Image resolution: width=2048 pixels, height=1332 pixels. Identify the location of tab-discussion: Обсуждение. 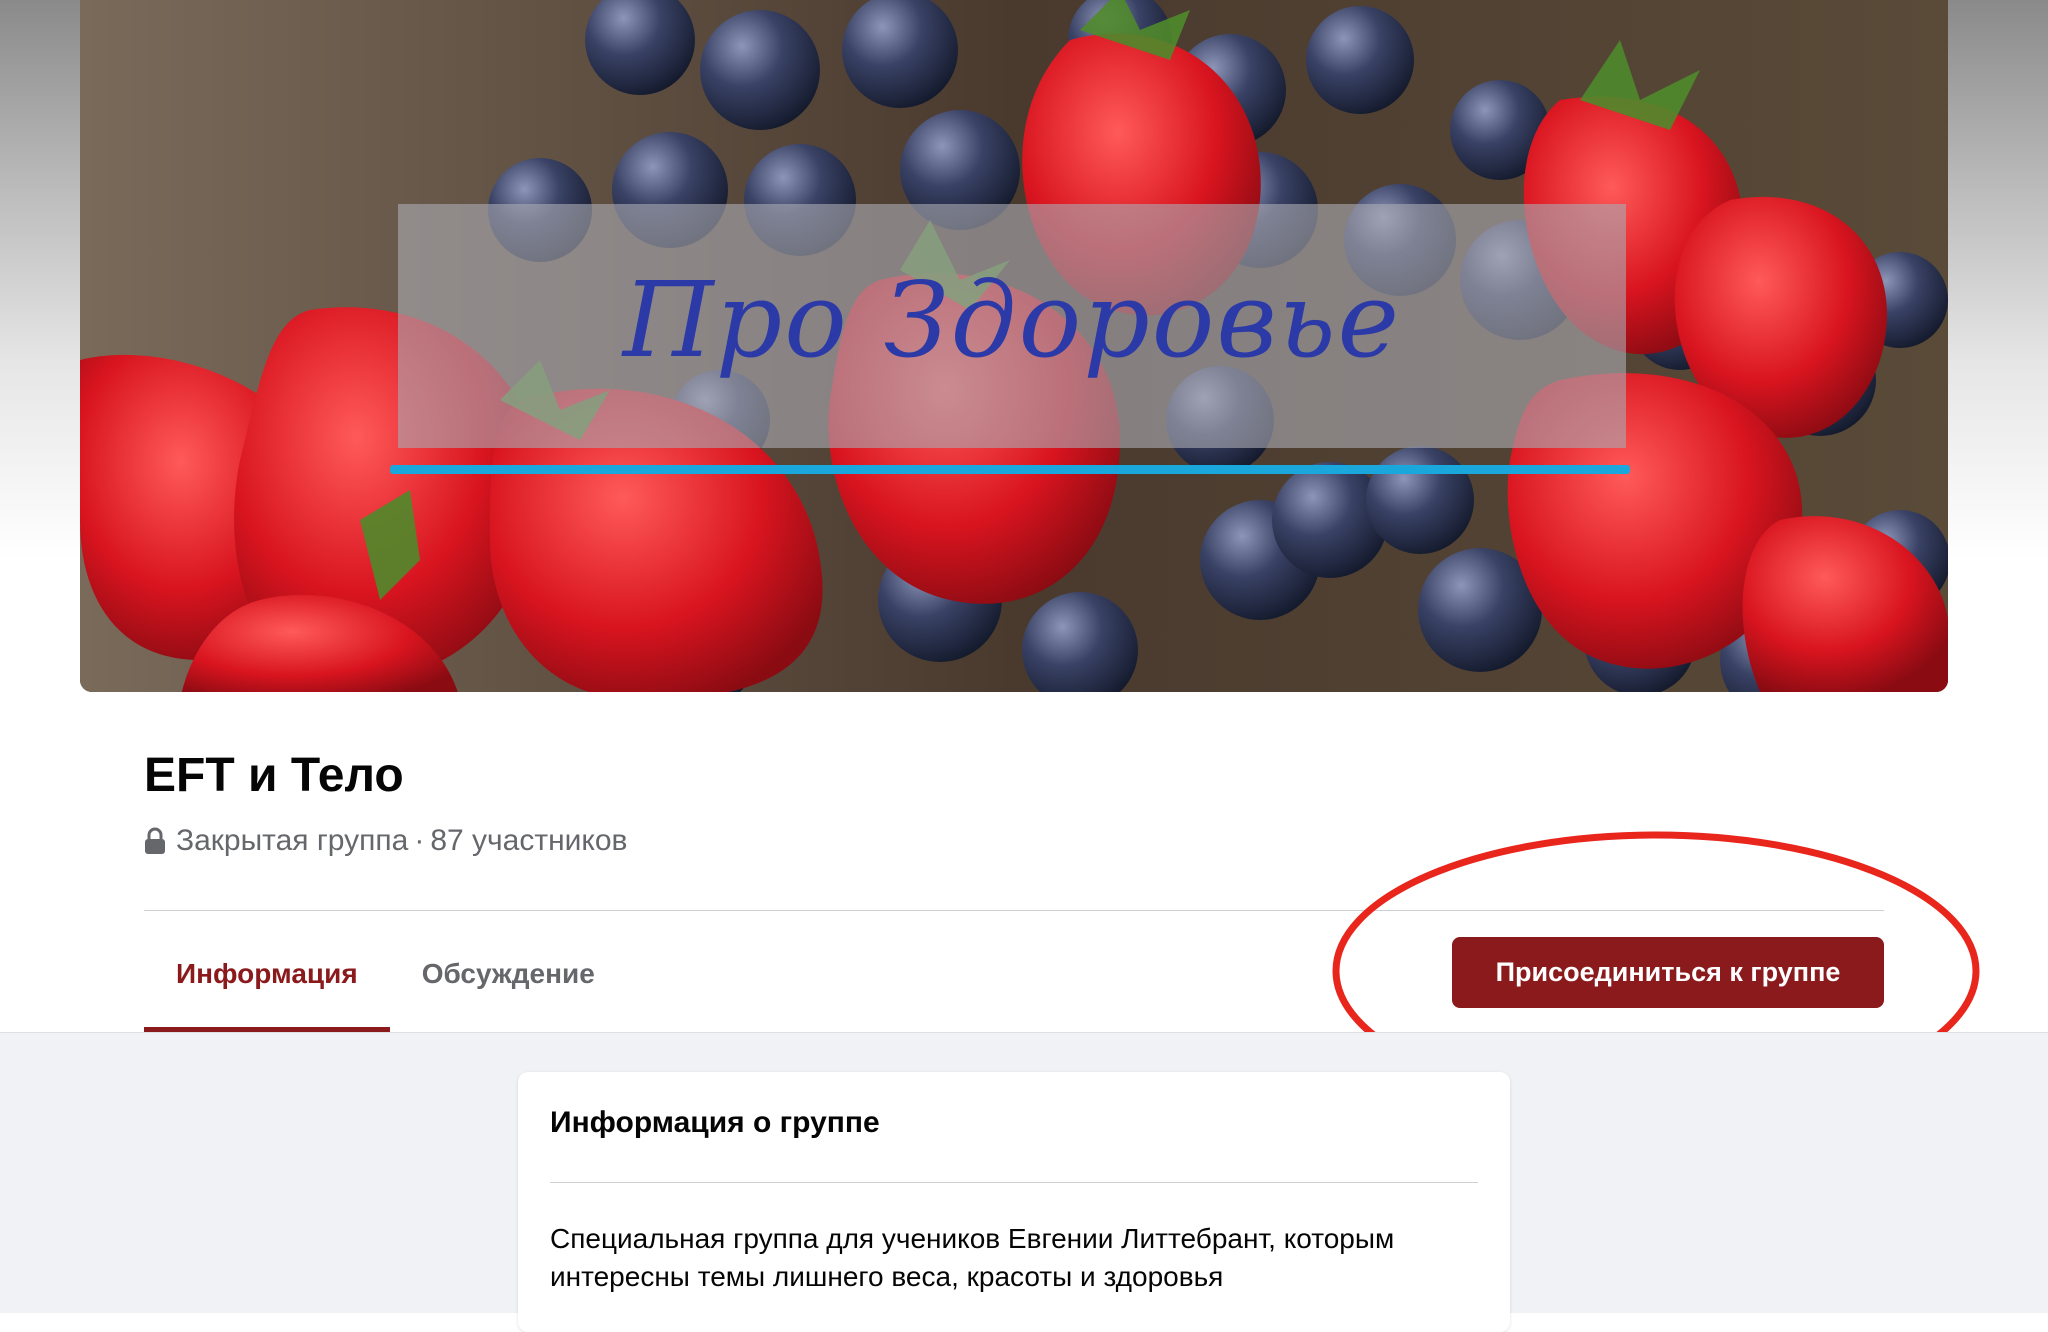
(508, 974).